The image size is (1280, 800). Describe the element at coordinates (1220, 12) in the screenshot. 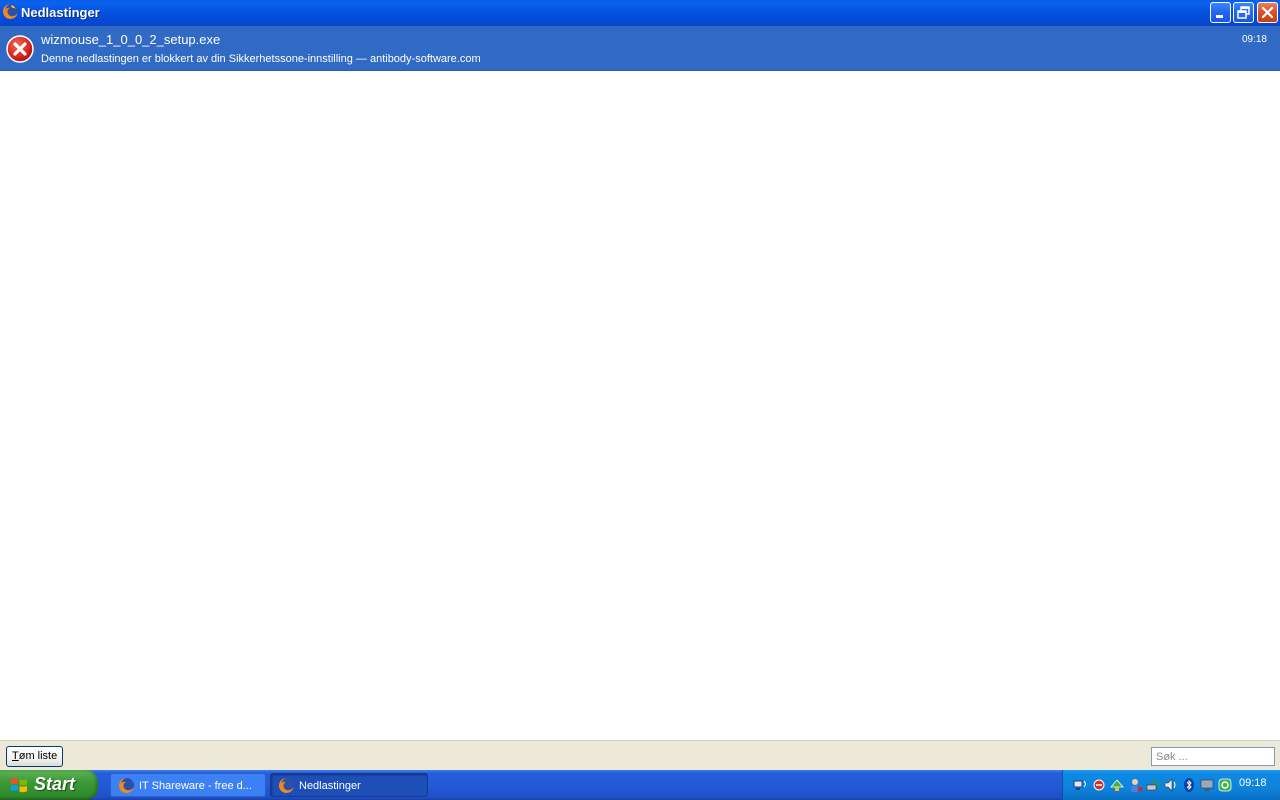

I see `minimize-button` at that location.